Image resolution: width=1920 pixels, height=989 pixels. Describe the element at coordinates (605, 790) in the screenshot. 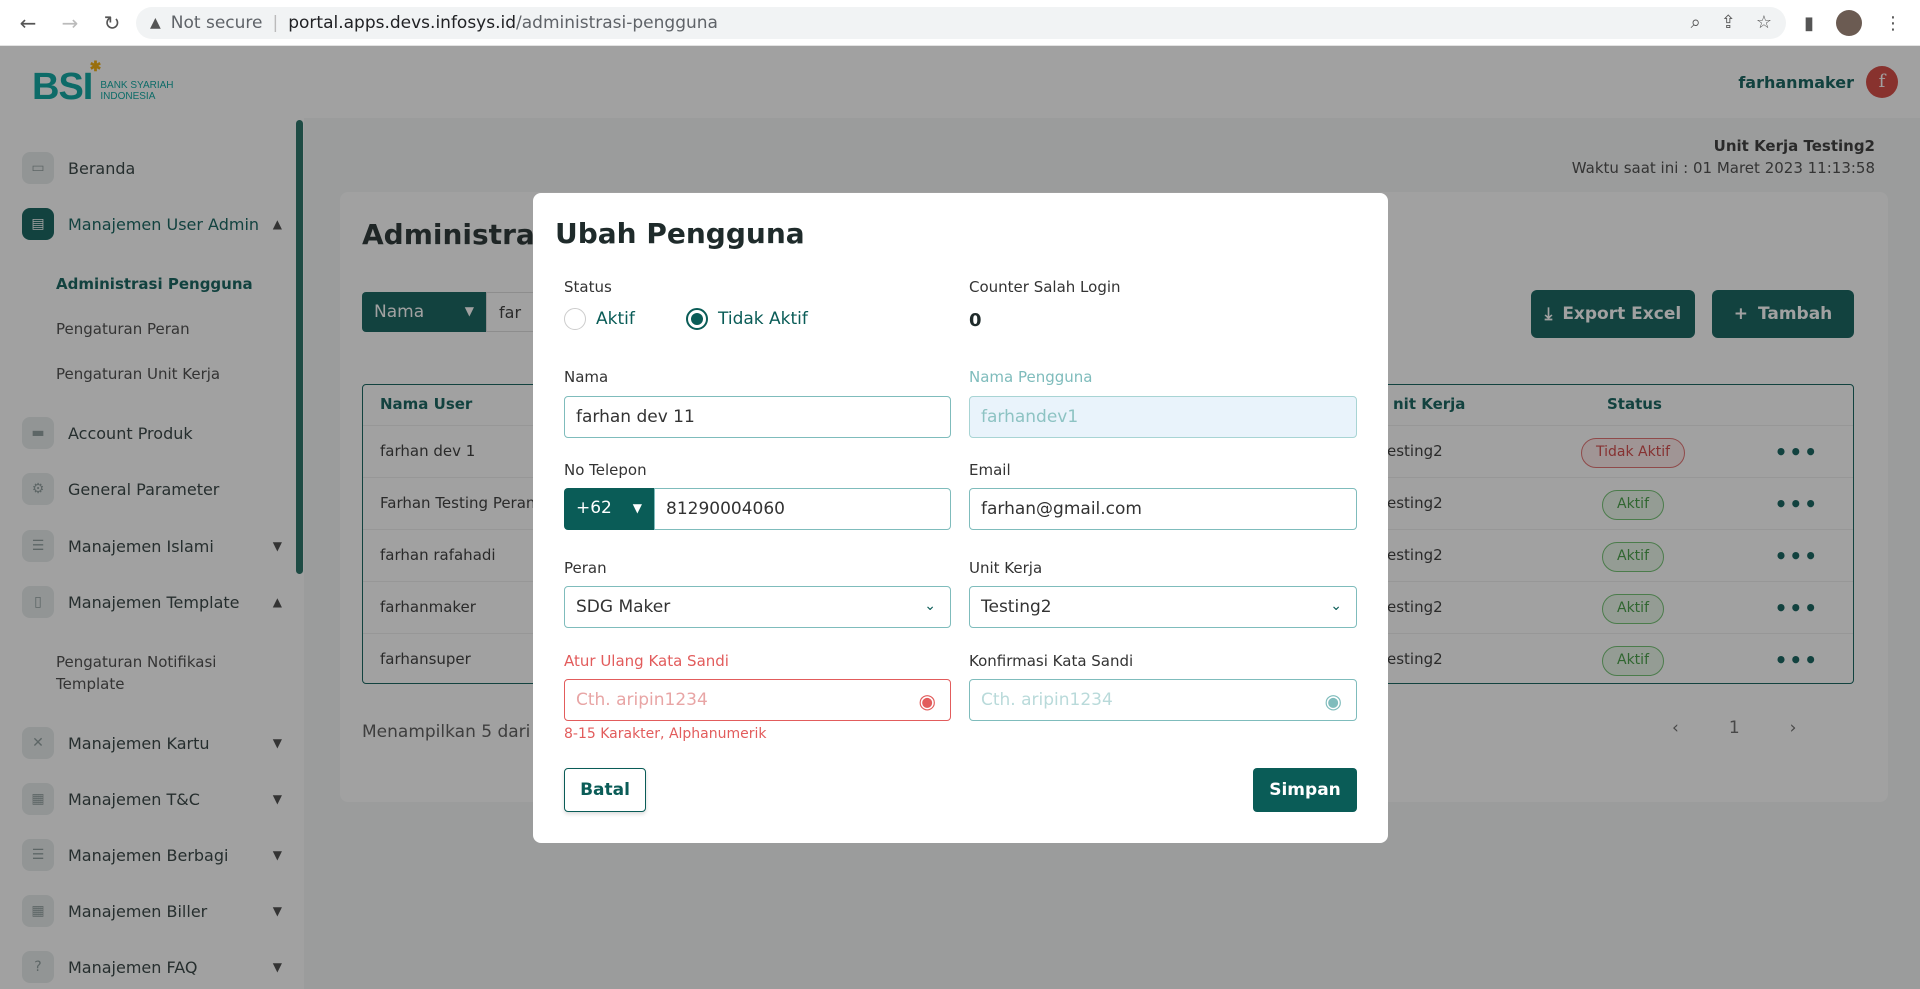

I see `cancel-button: Batal` at that location.